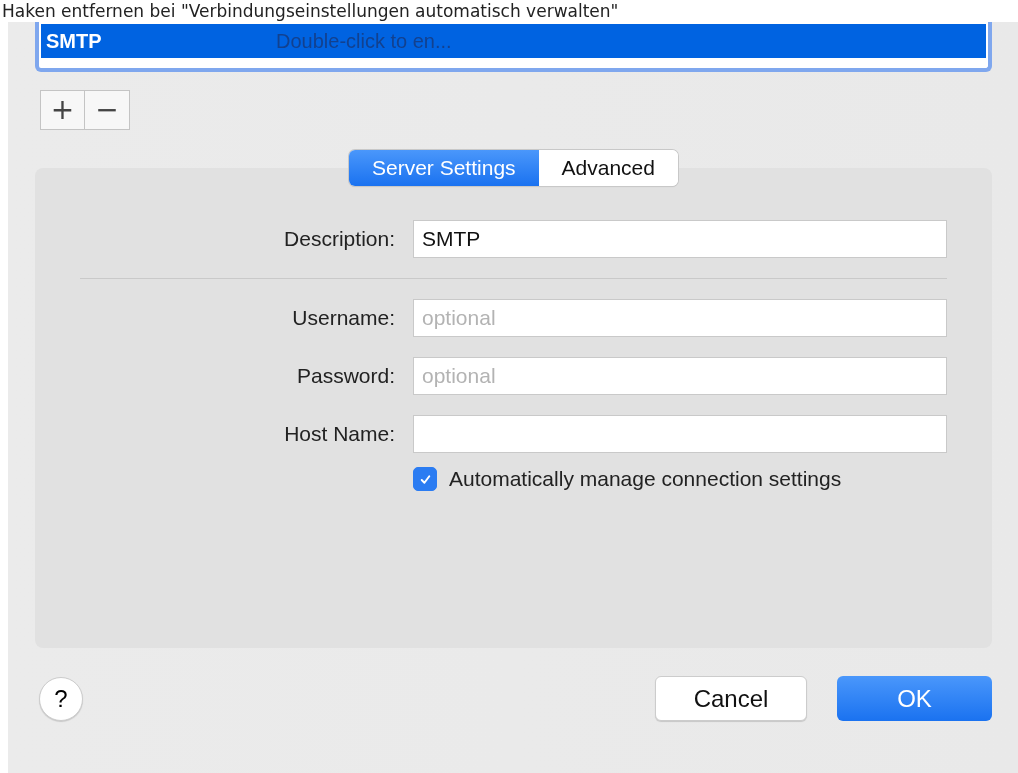 This screenshot has height=773, width=1018. What do you see at coordinates (680, 239) in the screenshot?
I see `input-field: SMTP` at bounding box center [680, 239].